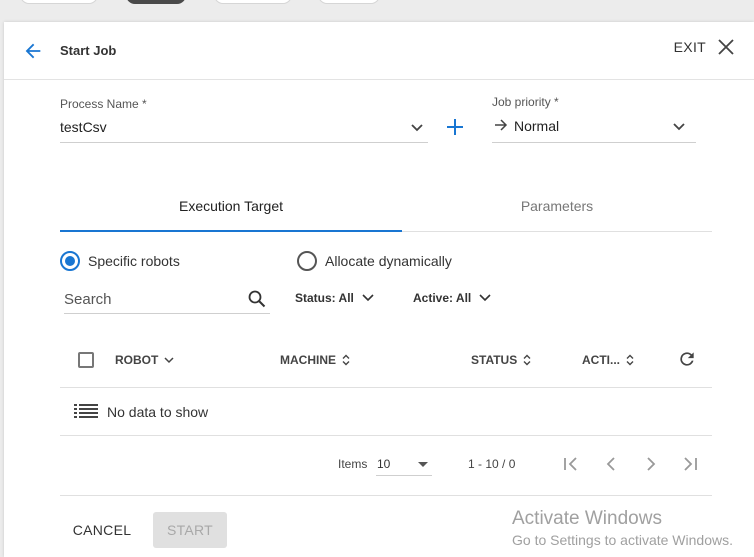  I want to click on page-range: 1 - 10 / 0, so click(492, 464).